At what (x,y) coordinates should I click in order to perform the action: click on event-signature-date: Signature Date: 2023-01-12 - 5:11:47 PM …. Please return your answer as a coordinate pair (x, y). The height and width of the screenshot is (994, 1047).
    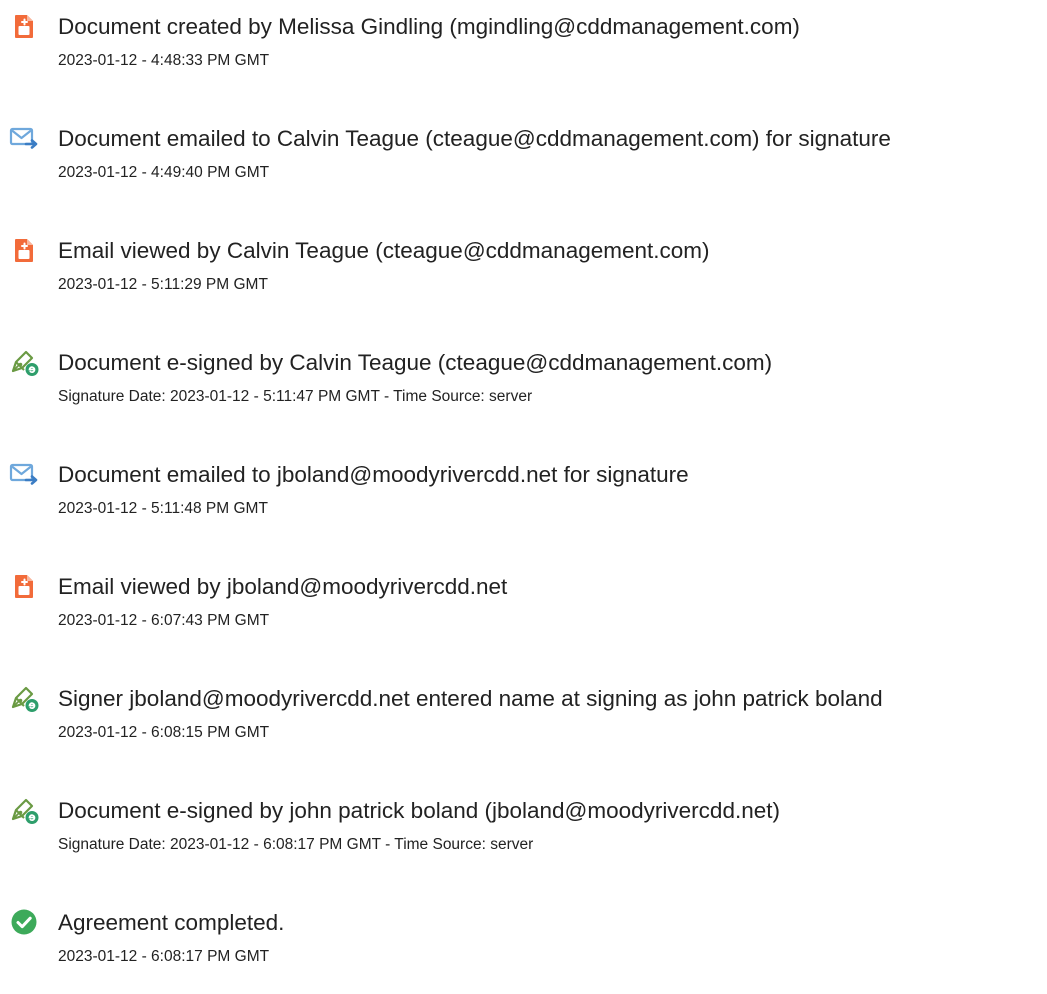
    Looking at the image, I should click on (295, 396).